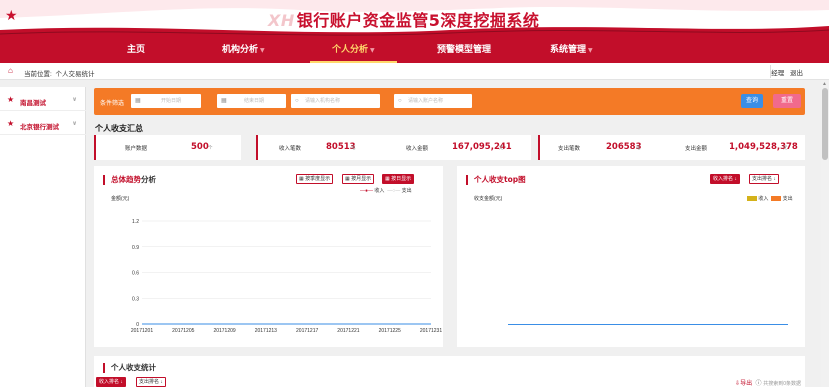 This screenshot has height=387, width=829. I want to click on x-tick-label: 20171225, so click(390, 331).